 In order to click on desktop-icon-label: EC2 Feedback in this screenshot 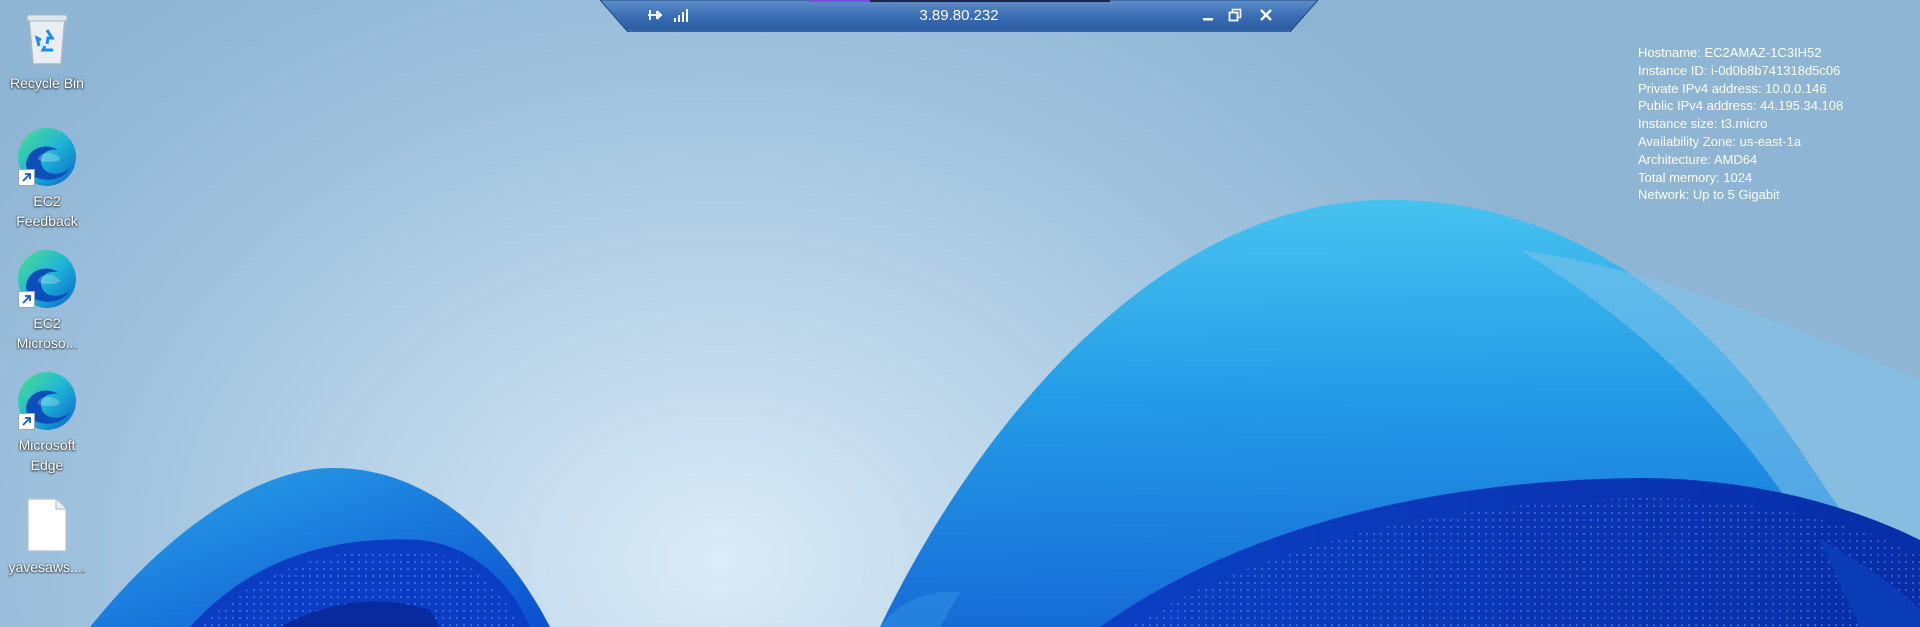, I will do `click(47, 211)`.